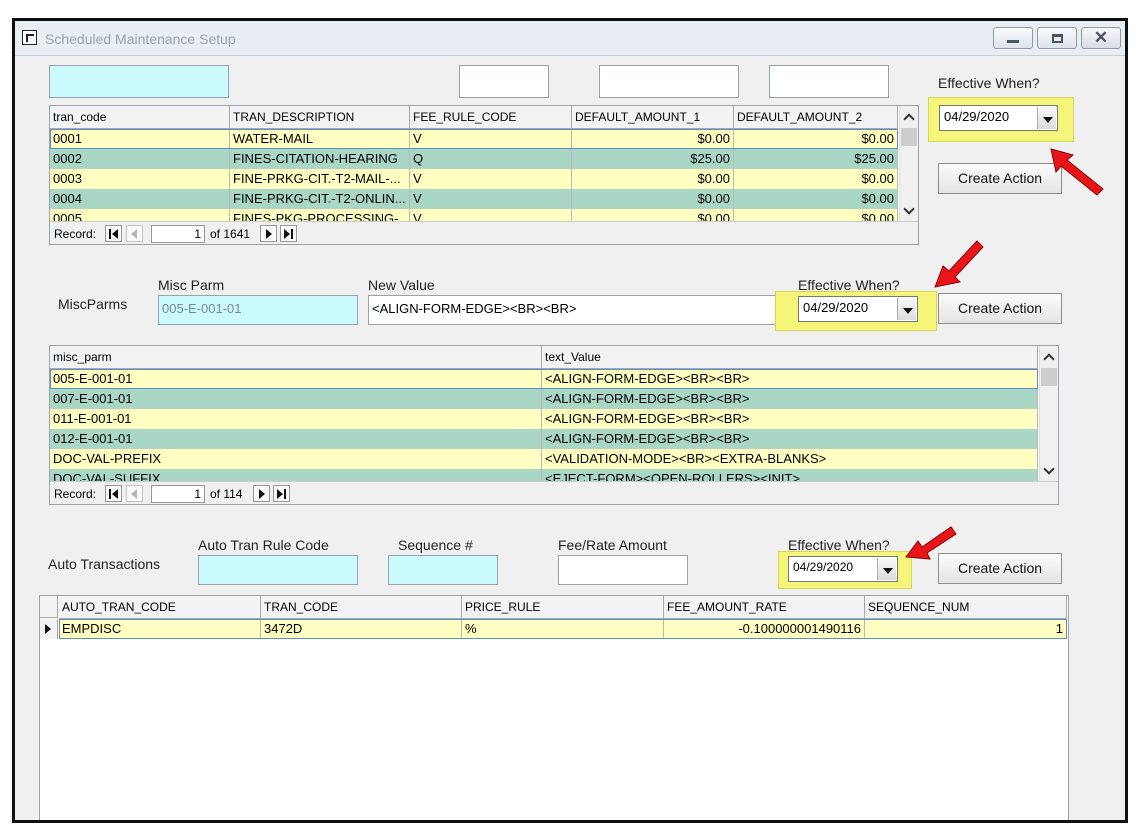  What do you see at coordinates (29, 37) in the screenshot?
I see `app-icon` at bounding box center [29, 37].